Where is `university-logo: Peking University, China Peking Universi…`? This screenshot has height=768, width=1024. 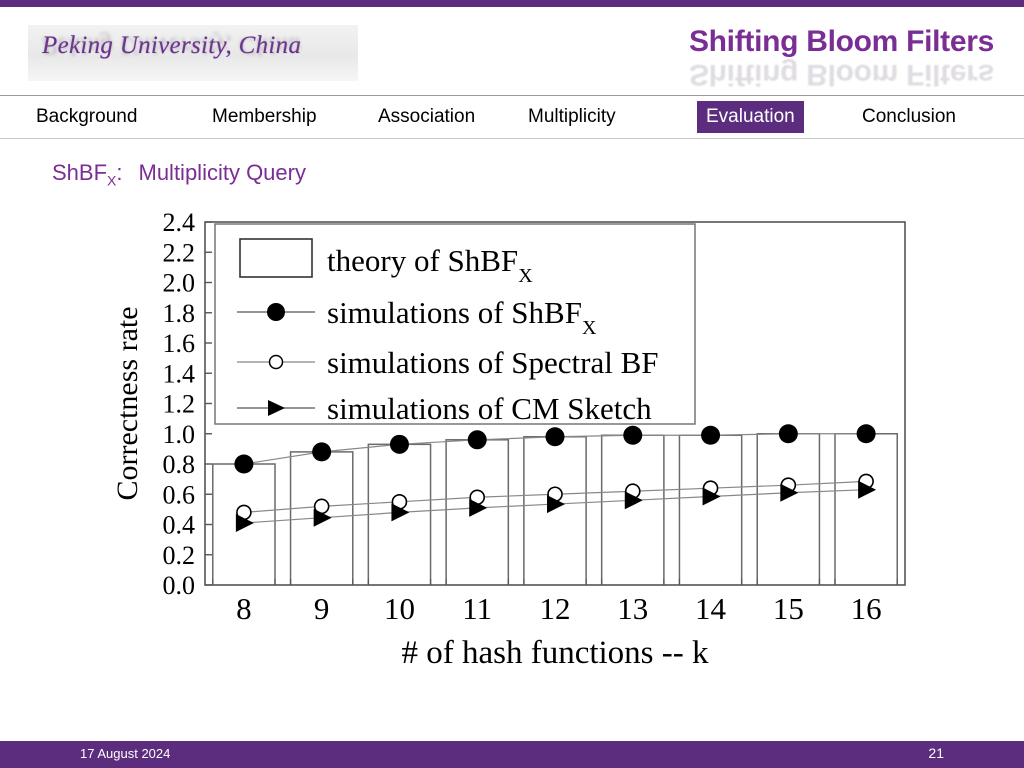
university-logo: Peking University, China Peking Universi… is located at coordinates (193, 53).